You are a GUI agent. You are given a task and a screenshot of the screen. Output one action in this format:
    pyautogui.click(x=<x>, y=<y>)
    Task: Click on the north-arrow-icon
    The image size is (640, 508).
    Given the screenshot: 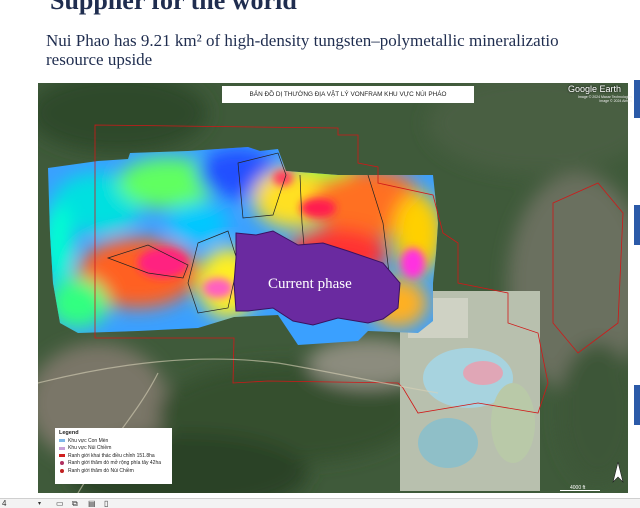 What is the action you would take?
    pyautogui.click(x=618, y=472)
    